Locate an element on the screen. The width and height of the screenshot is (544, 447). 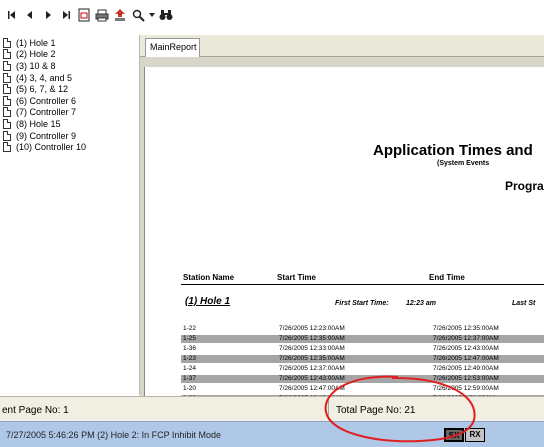
row-start: 7/26/2005 12:33:00AM is located at coordinates (312, 348).